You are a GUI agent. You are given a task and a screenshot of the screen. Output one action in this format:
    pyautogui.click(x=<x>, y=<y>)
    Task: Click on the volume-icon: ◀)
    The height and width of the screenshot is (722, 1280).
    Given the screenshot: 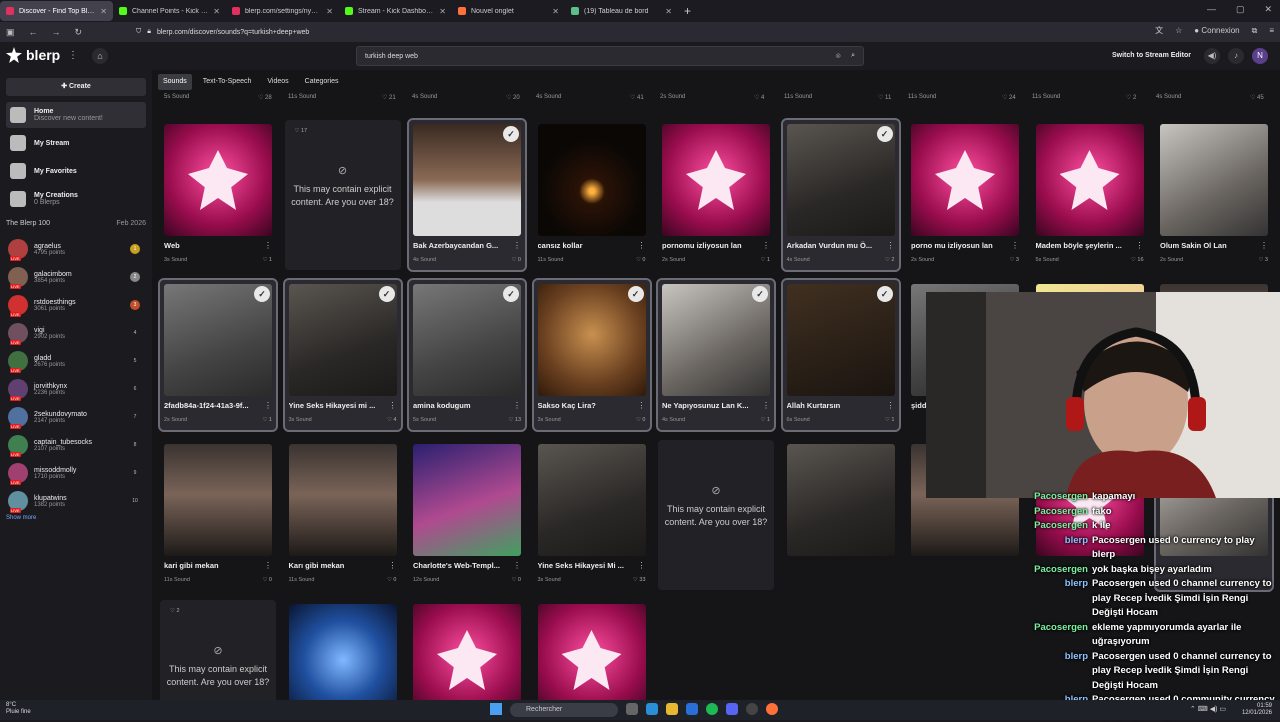 What is the action you would take?
    pyautogui.click(x=1212, y=56)
    